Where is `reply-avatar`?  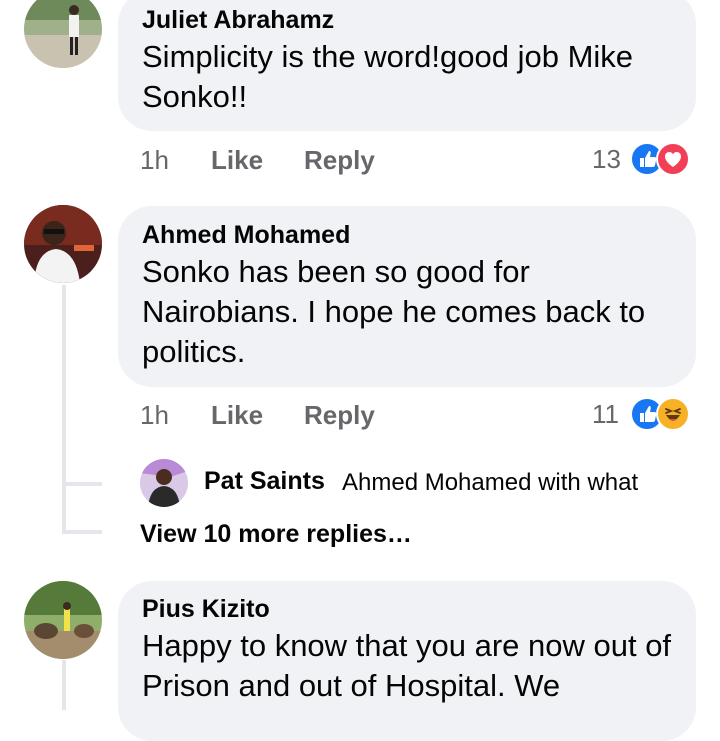
reply-avatar is located at coordinates (164, 483).